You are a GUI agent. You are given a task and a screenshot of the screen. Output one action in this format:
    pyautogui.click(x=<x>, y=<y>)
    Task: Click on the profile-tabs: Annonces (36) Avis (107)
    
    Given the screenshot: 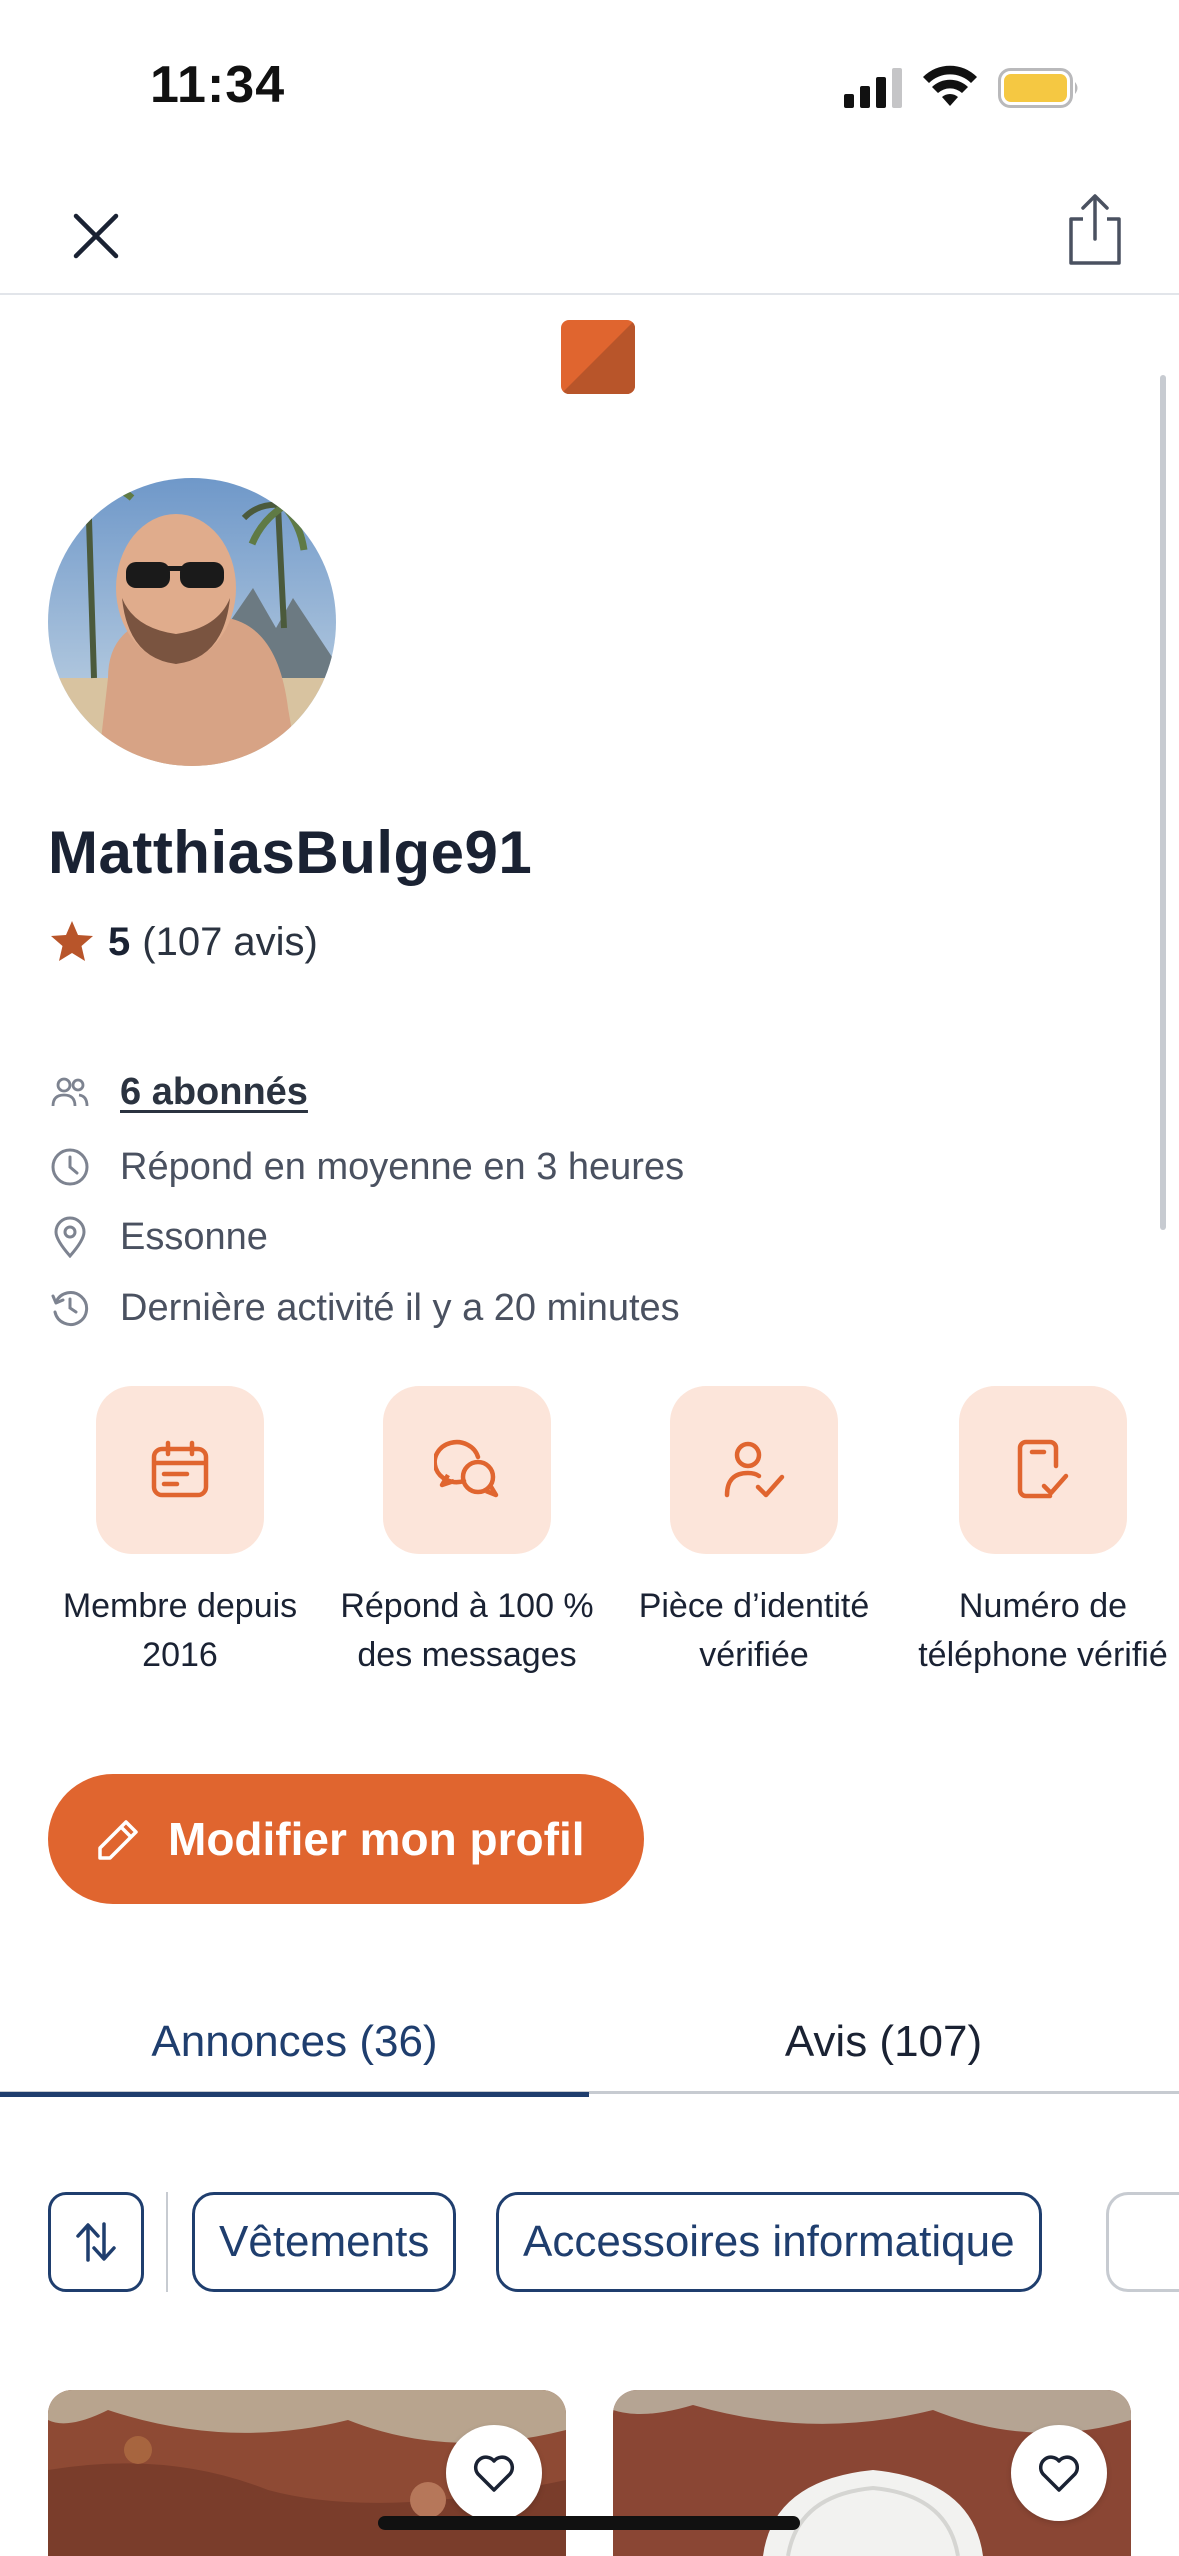 What is the action you would take?
    pyautogui.click(x=589, y=2043)
    